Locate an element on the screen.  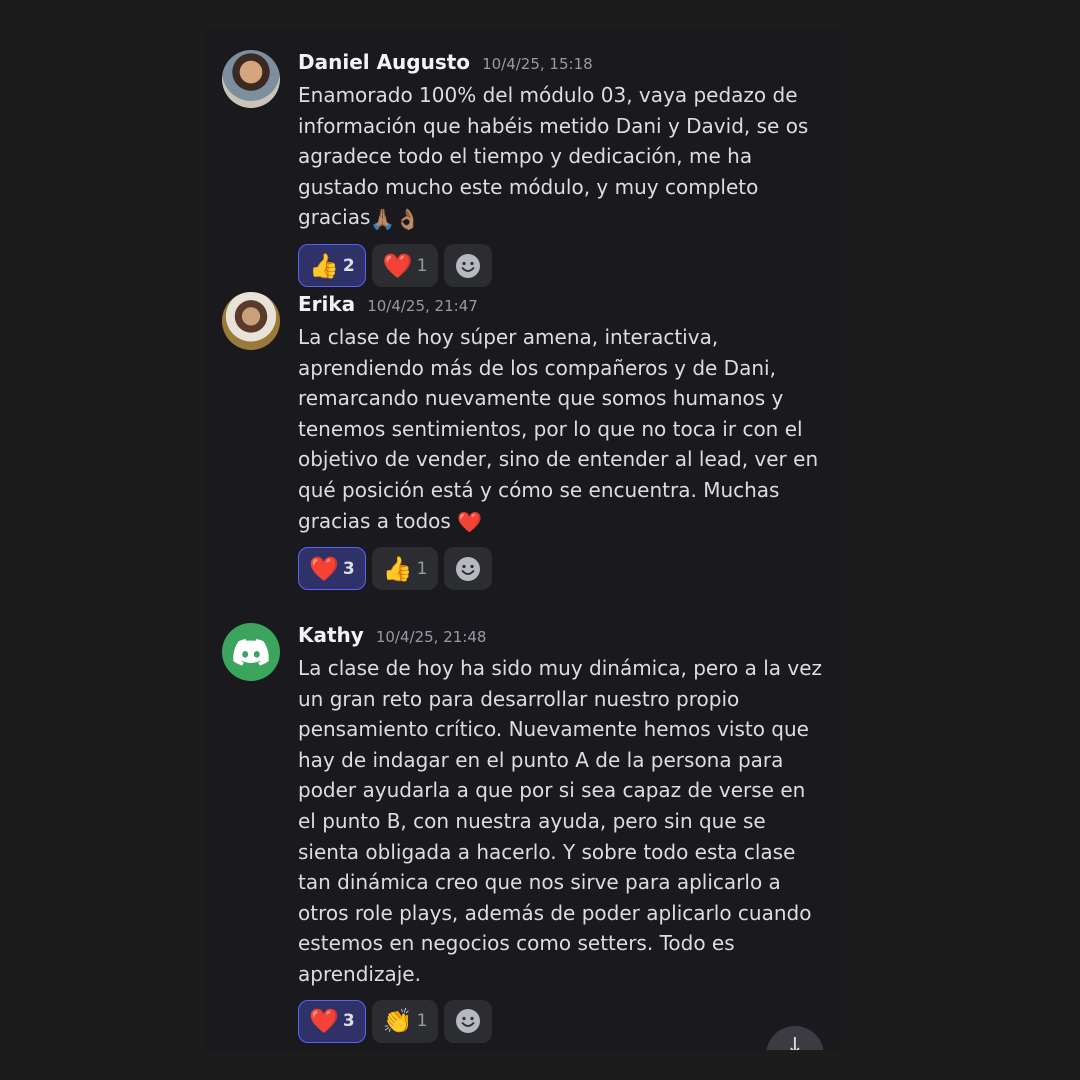
reaction-thumbs-up: 👍 2 is located at coordinates (332, 266).